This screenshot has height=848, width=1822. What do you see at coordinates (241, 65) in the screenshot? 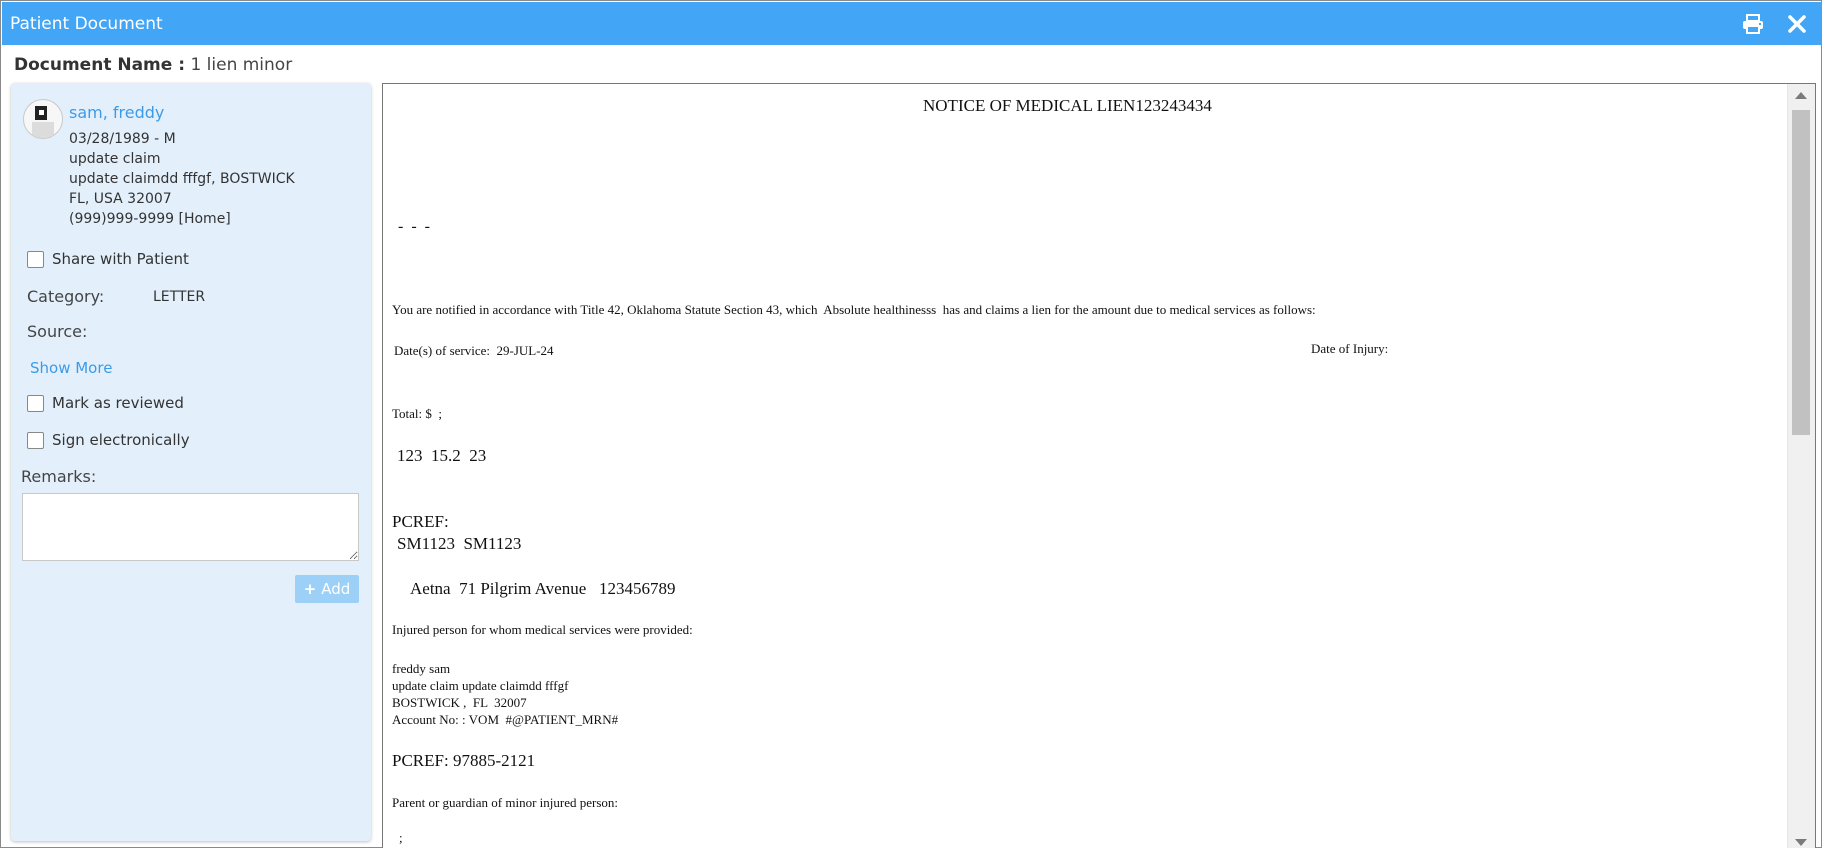
I see `document-name-value: 1 lien minor` at bounding box center [241, 65].